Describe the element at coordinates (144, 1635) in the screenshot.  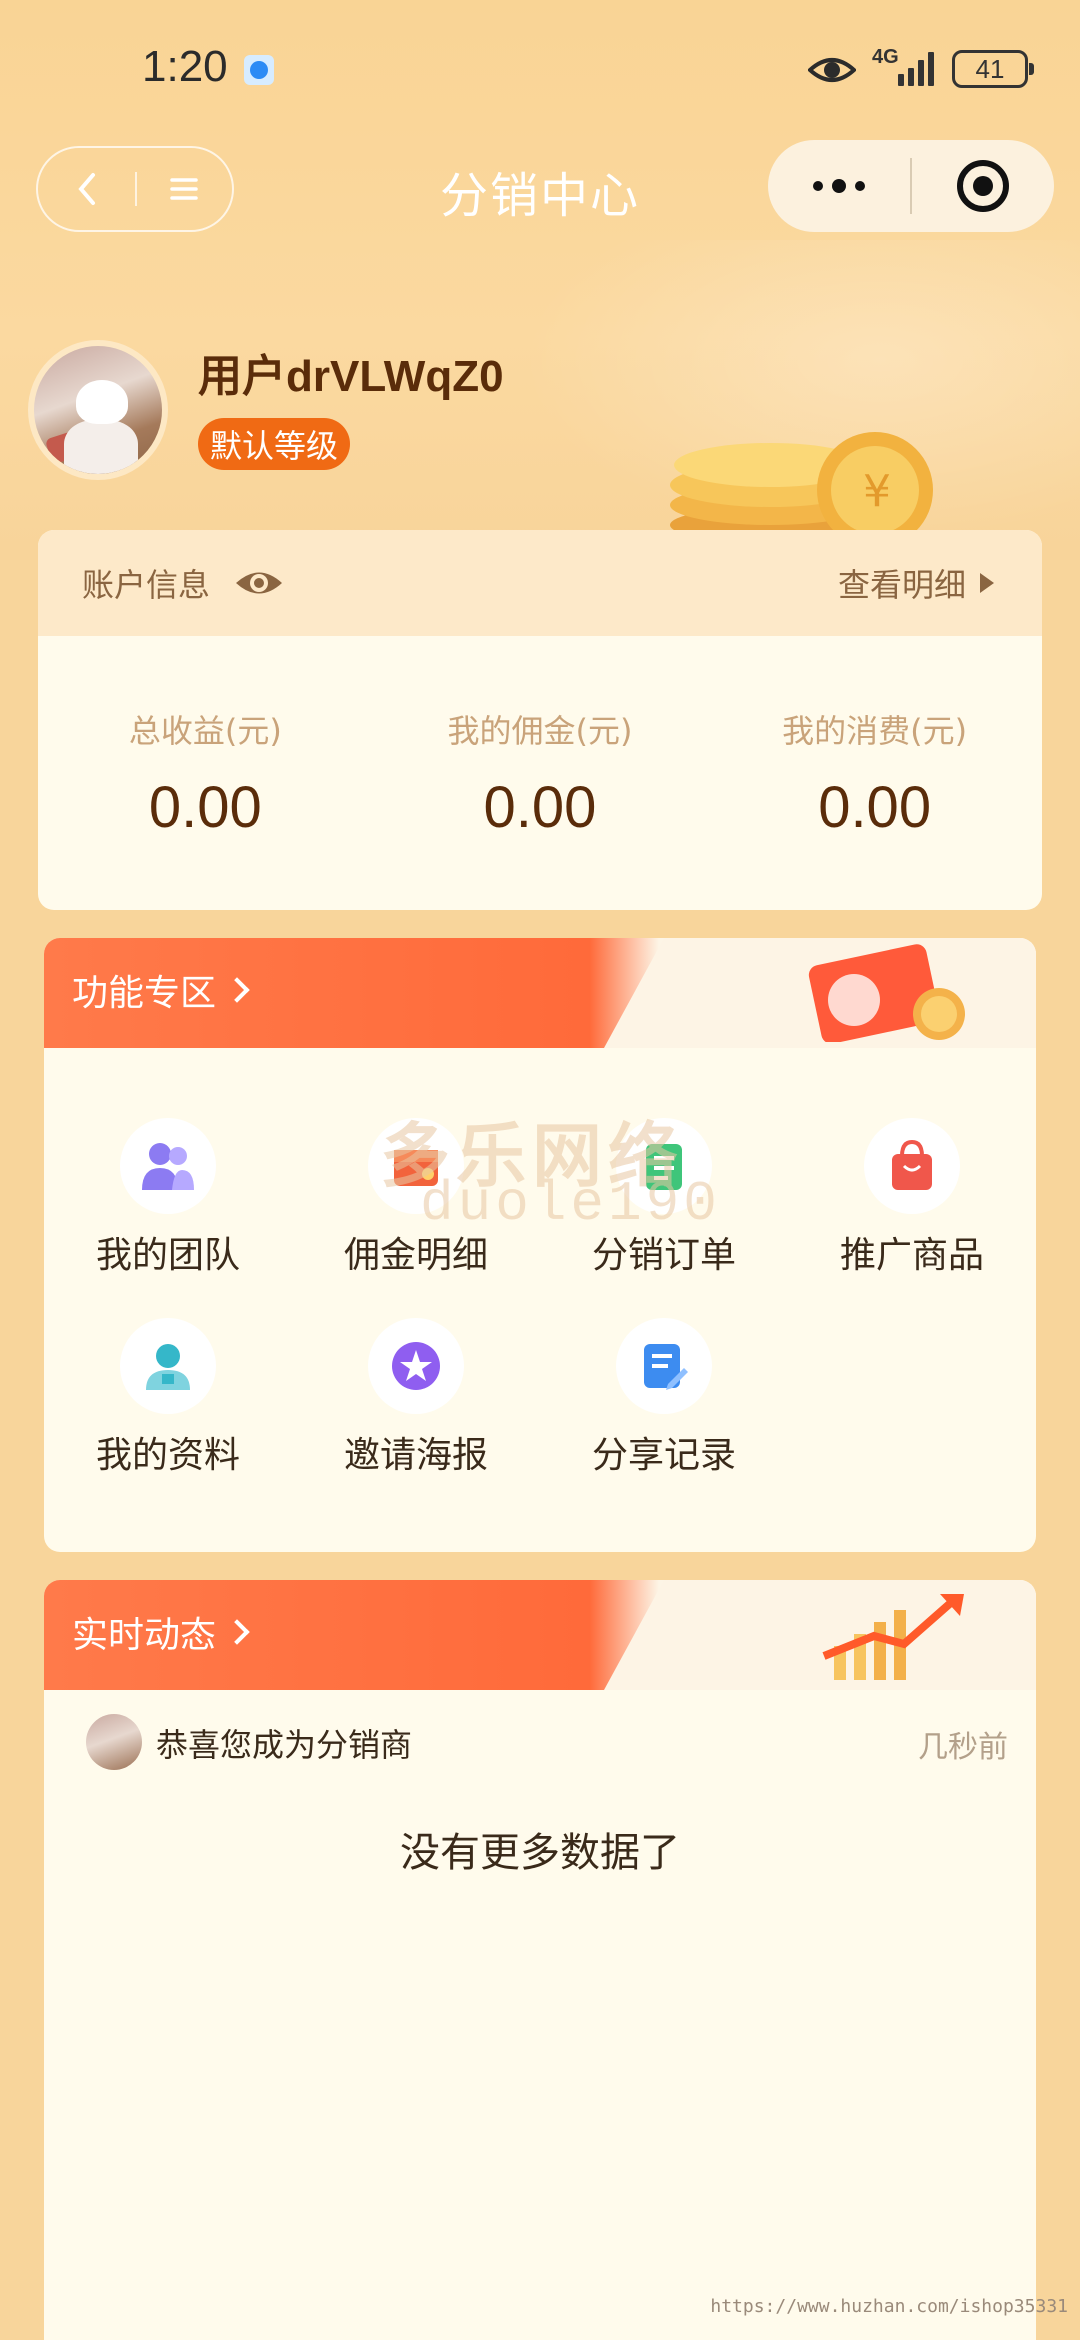
I see `realtime-title-text: 实时动态` at that location.